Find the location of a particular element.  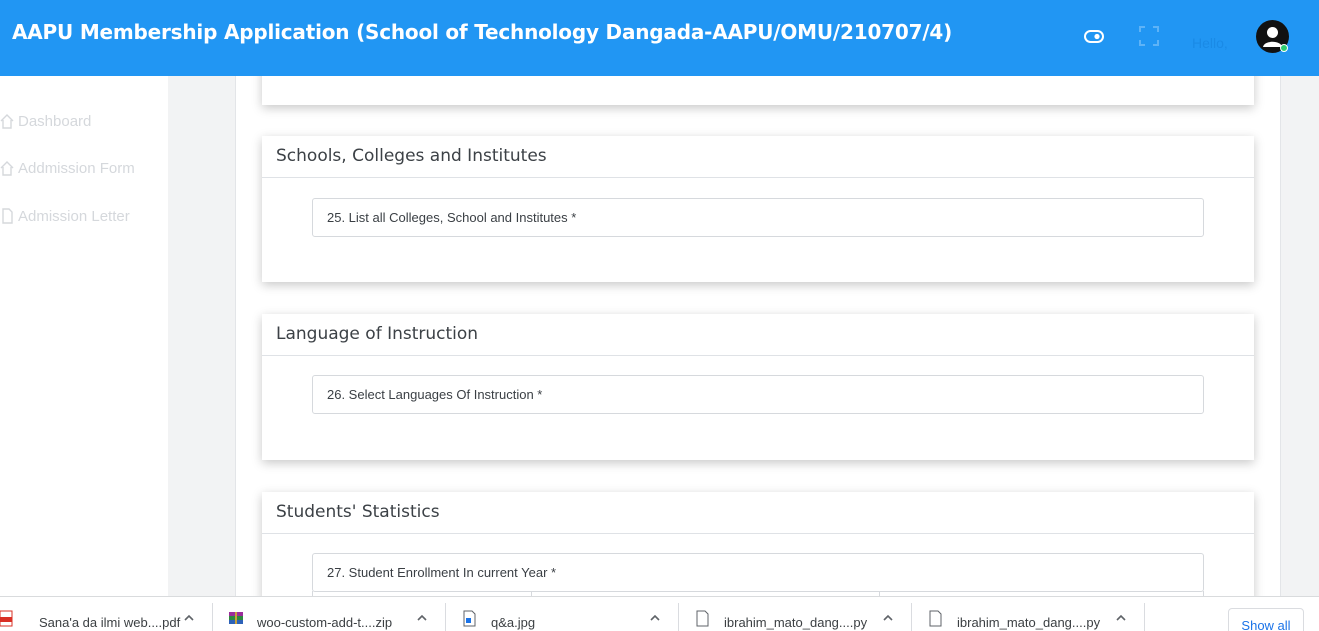

download-file-name: woo-custom-add-t....zip is located at coordinates (325, 622).